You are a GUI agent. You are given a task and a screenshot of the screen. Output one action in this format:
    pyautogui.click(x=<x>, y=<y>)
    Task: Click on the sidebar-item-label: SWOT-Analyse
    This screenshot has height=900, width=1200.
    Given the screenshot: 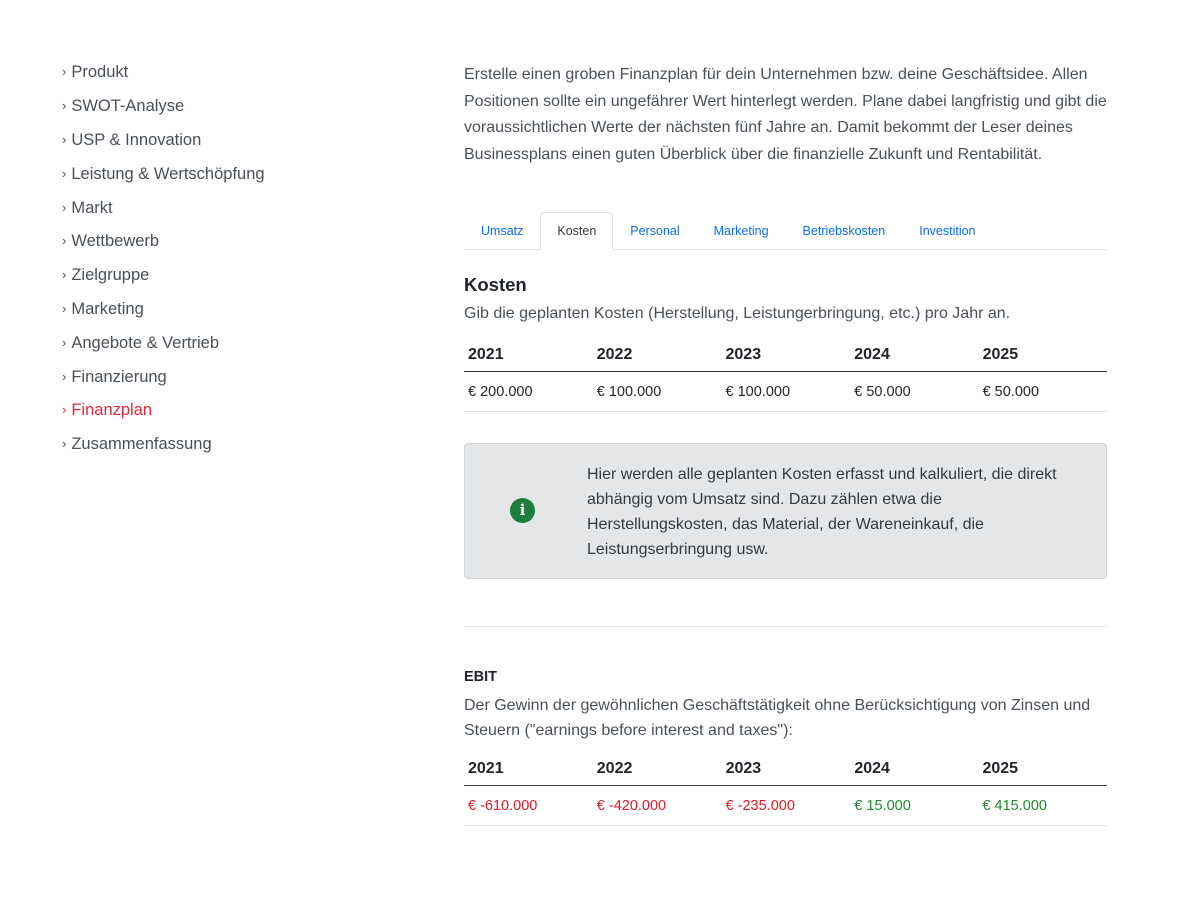 What is the action you would take?
    pyautogui.click(x=128, y=106)
    